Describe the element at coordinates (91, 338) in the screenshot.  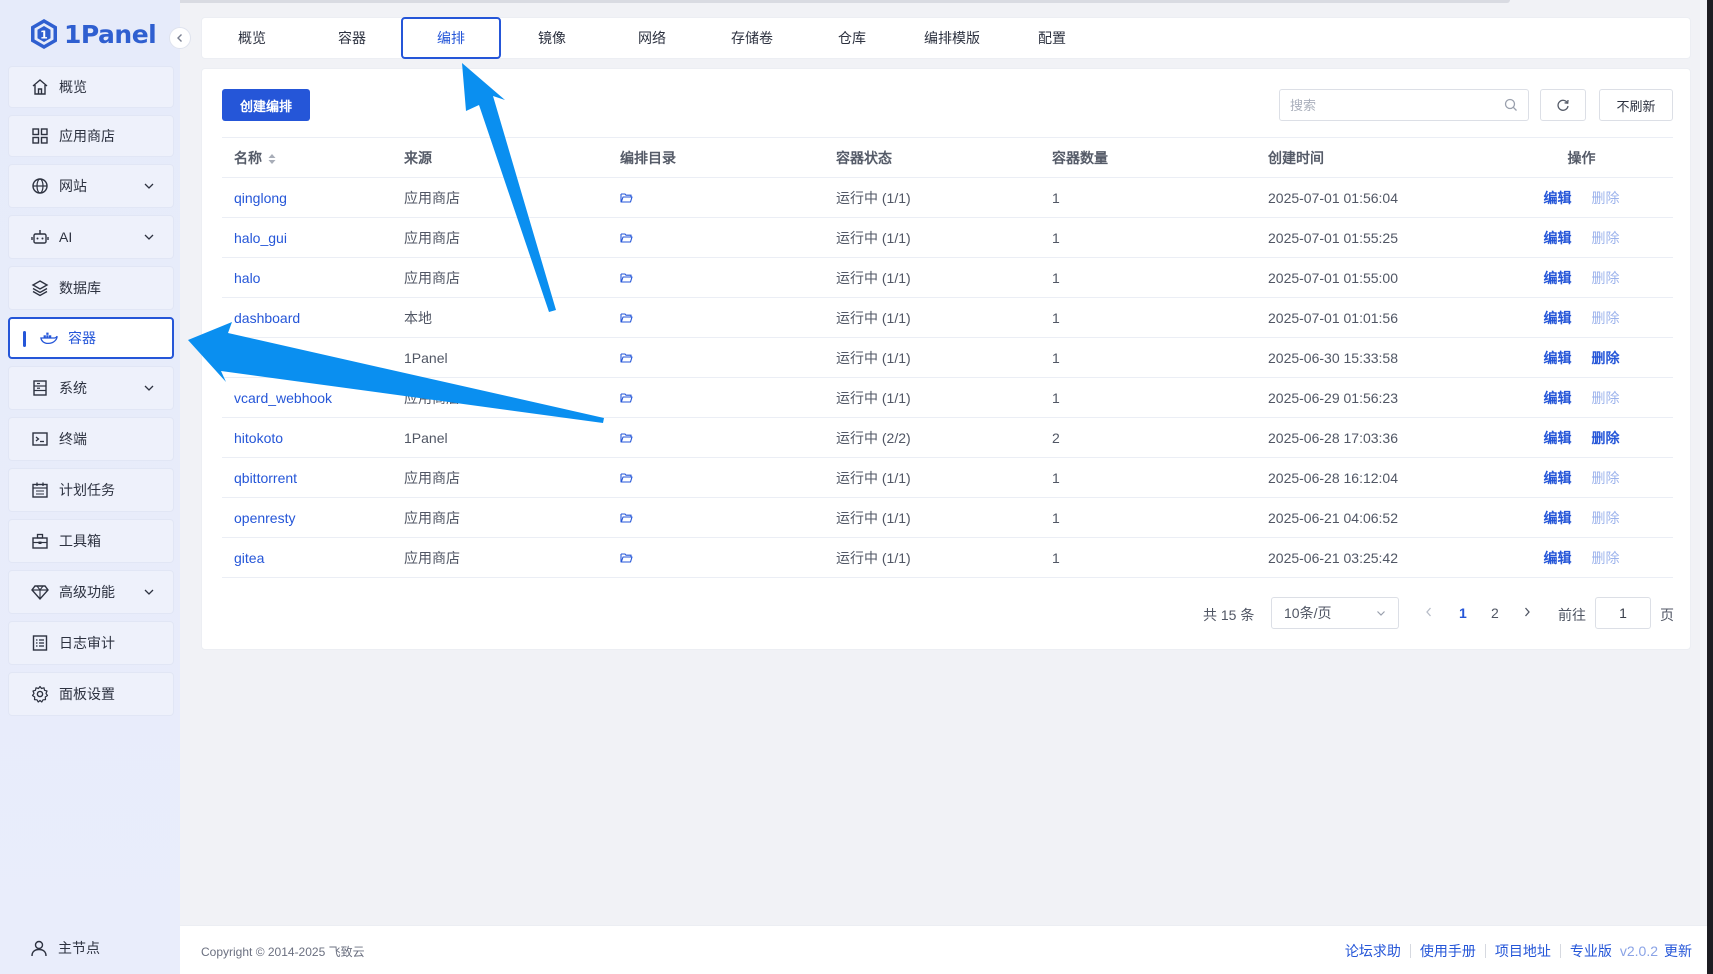
I see `sidebar-item-container: 容器` at that location.